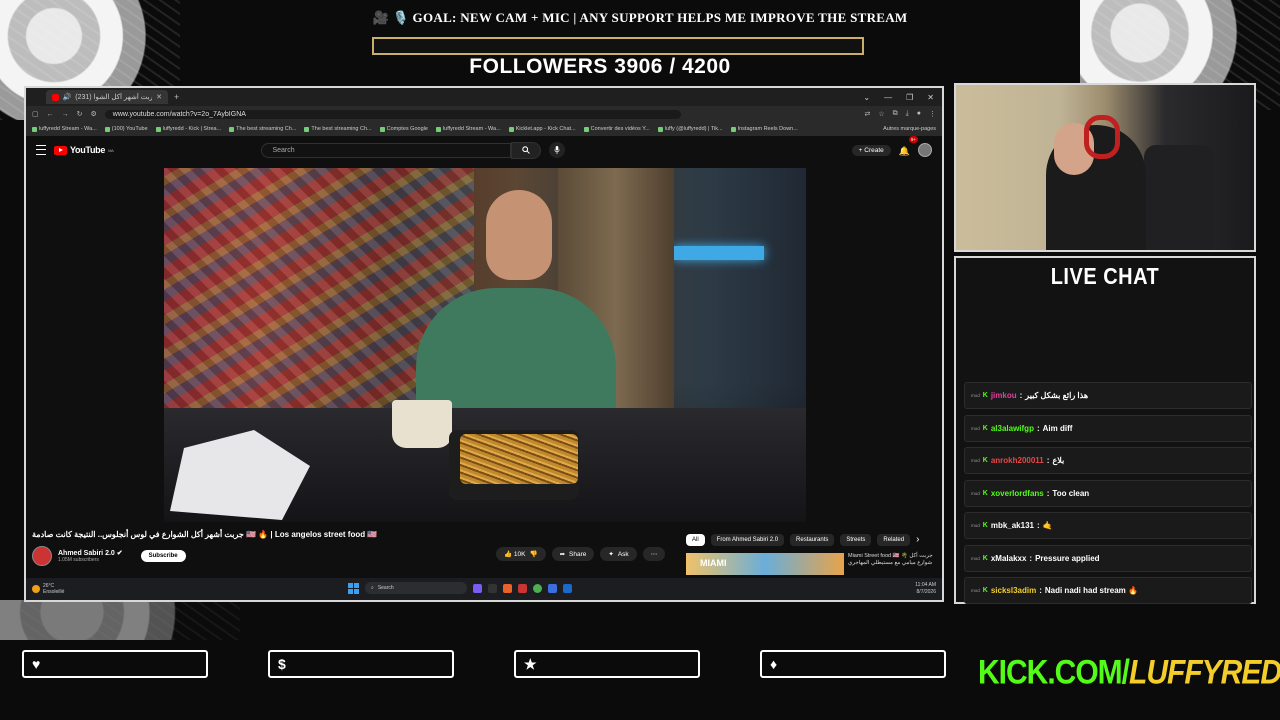 This screenshot has height=720, width=1280. What do you see at coordinates (1013, 590) in the screenshot?
I see `chat-username: sicksl3adim` at bounding box center [1013, 590].